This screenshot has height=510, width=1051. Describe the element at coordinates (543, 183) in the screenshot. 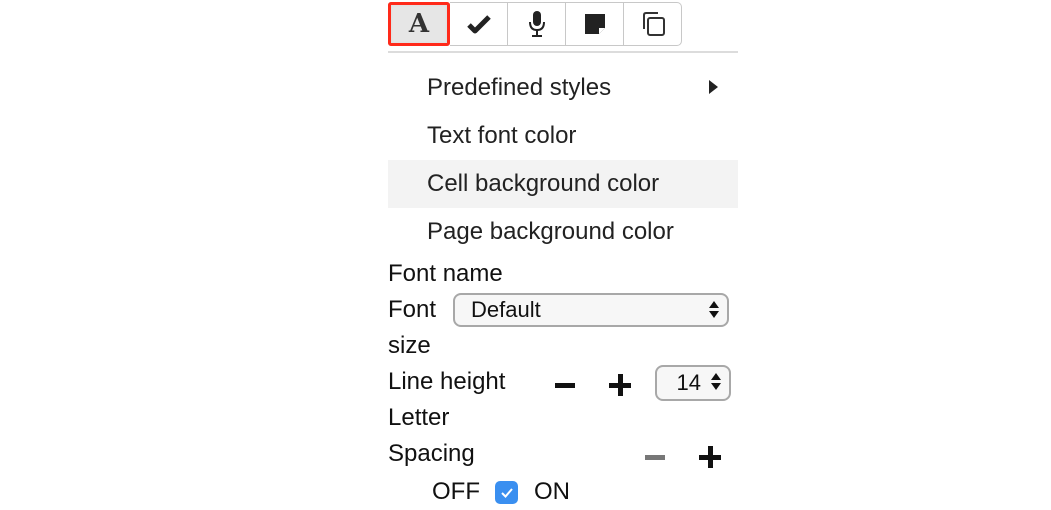

I see `menu-item-label: Cell background color` at that location.